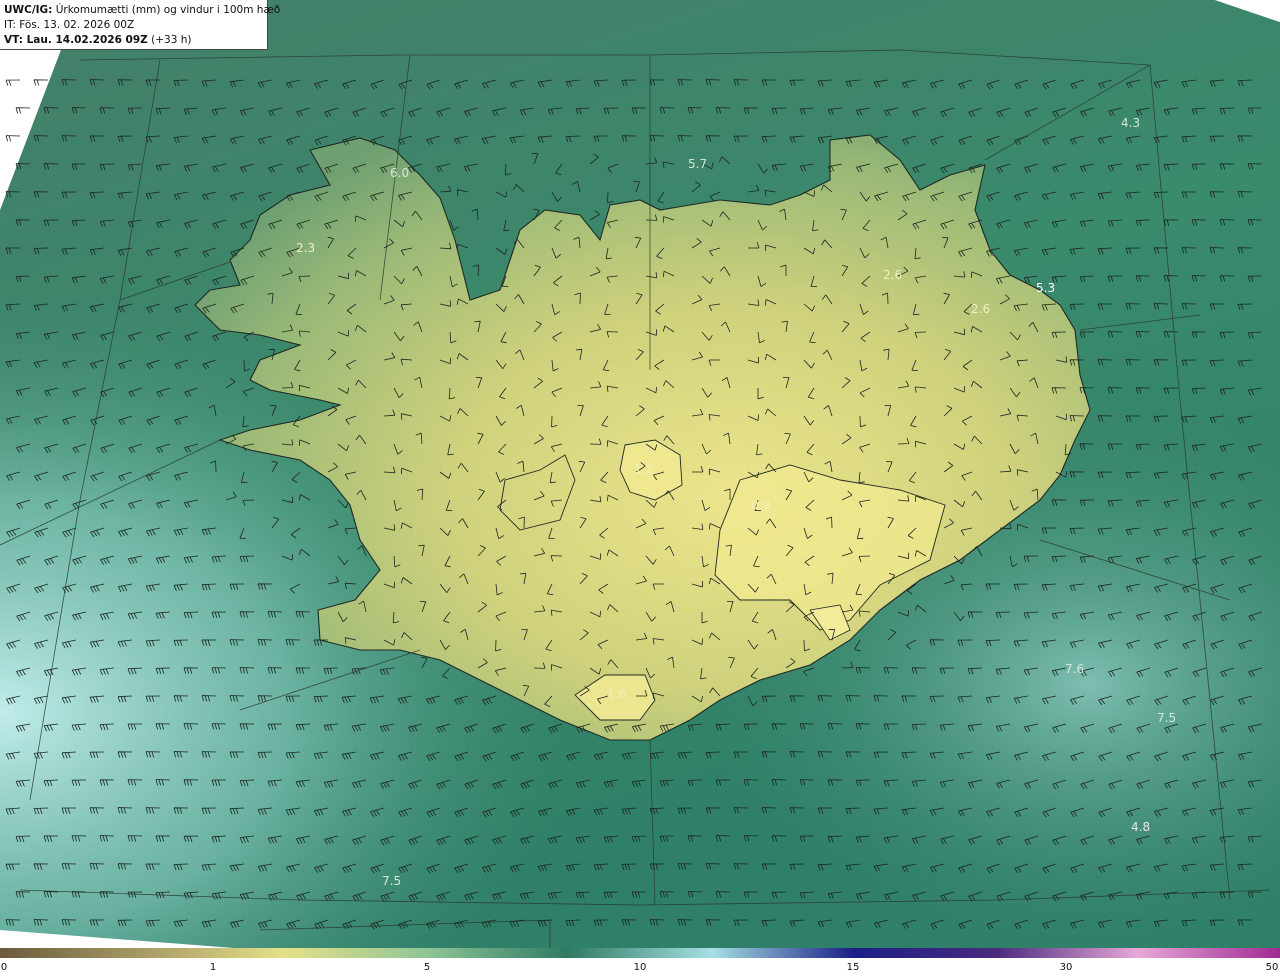  What do you see at coordinates (171, 40) in the screenshot?
I see `lead-time: (+33 h)` at bounding box center [171, 40].